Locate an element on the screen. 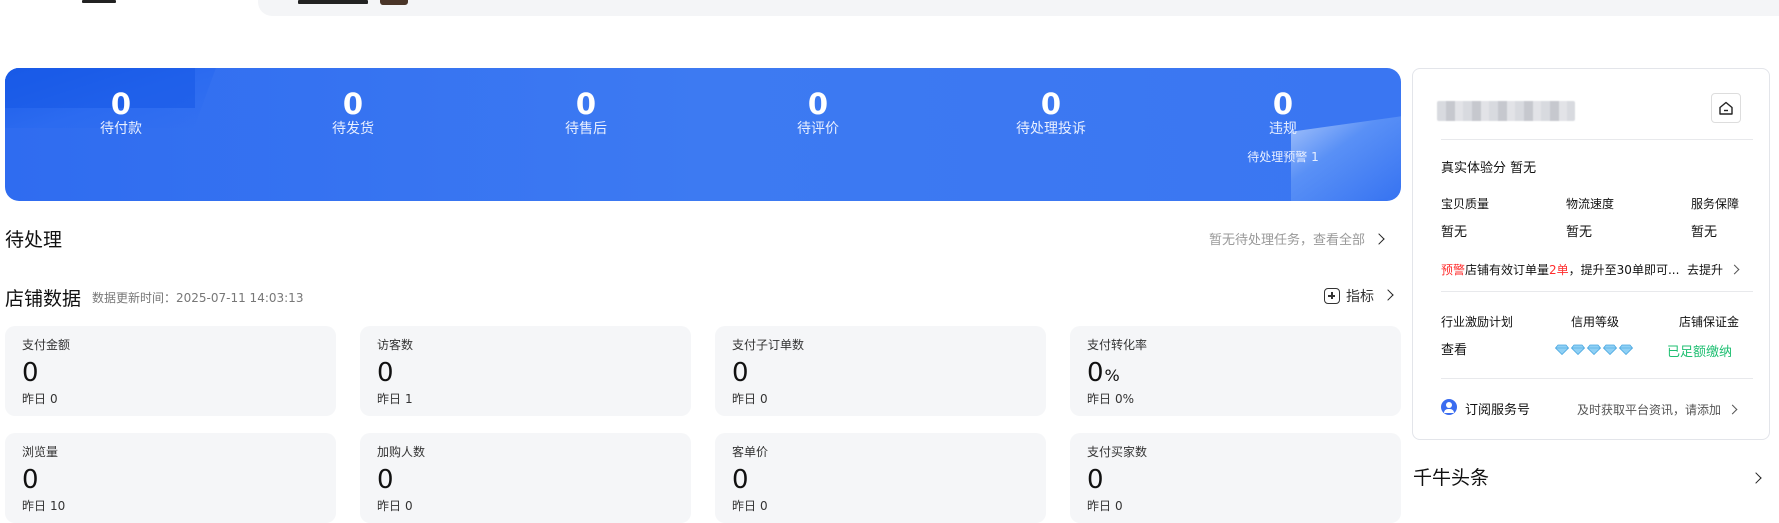 The image size is (1779, 523). stat-pending-shipment: 0 待发货 is located at coordinates (353, 112).